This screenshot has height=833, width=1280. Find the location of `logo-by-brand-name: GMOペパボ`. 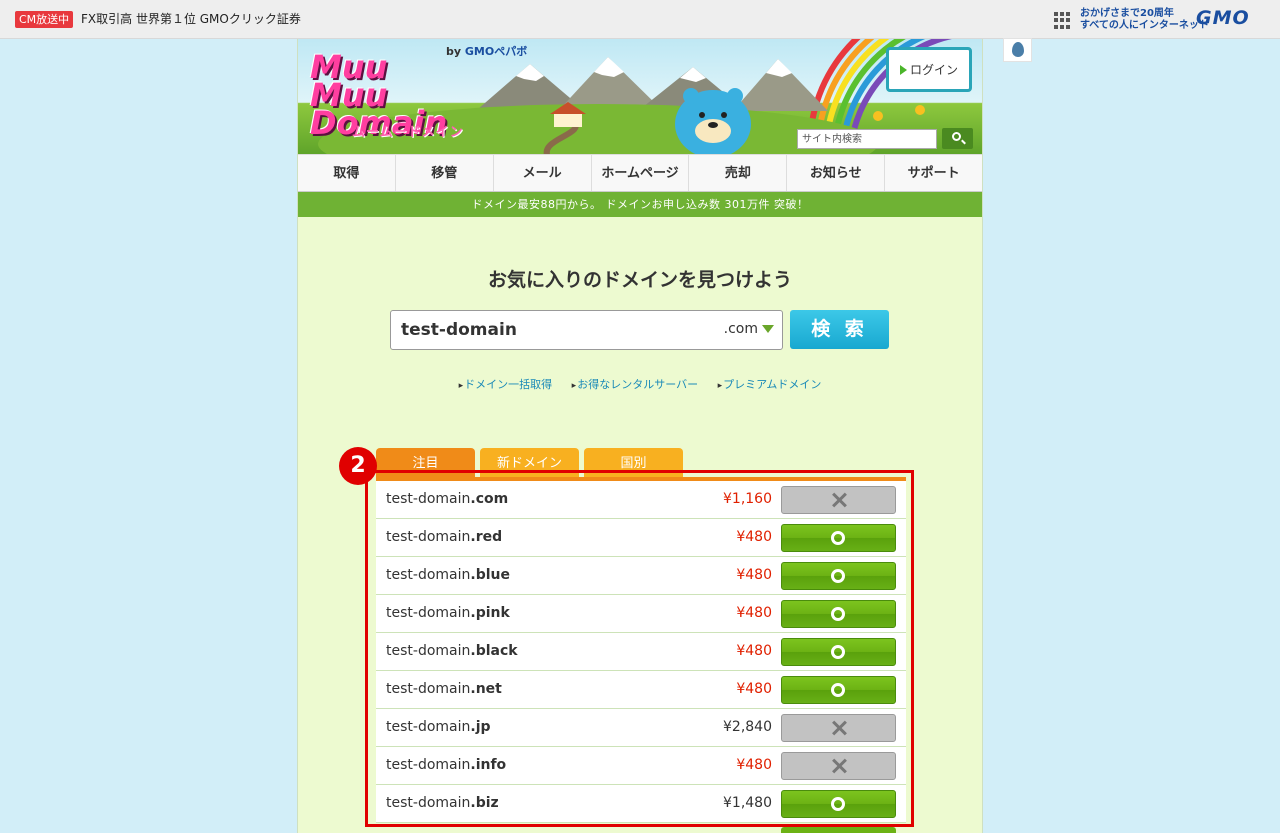

logo-by-brand-name: GMOペパボ is located at coordinates (496, 51).